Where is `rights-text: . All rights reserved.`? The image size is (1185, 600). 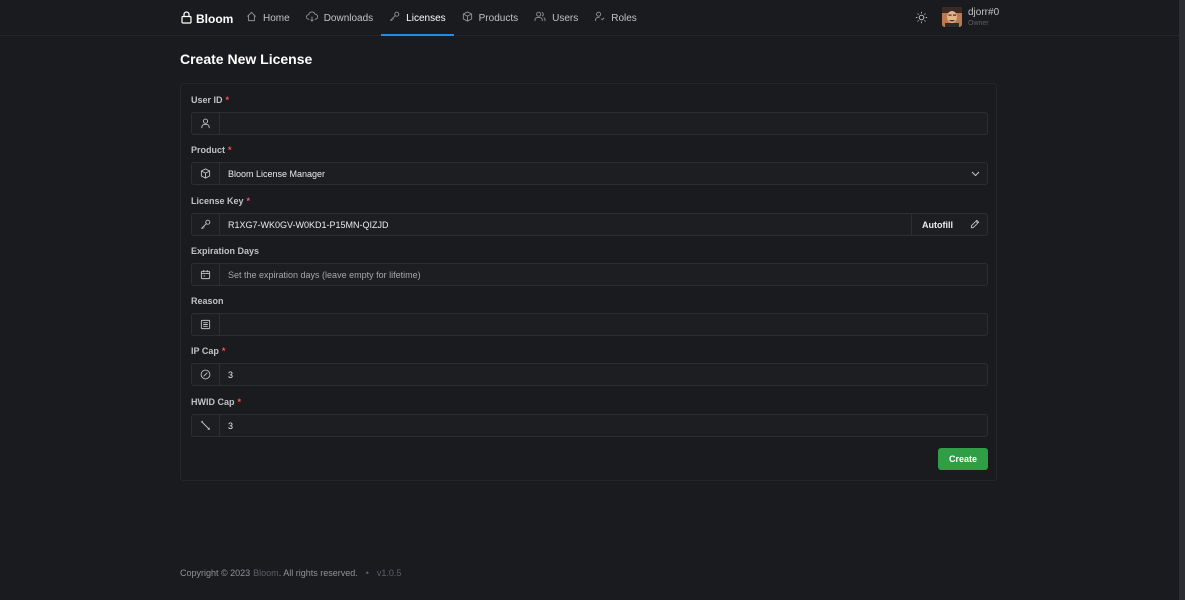
rights-text: . All rights reserved. is located at coordinates (318, 573).